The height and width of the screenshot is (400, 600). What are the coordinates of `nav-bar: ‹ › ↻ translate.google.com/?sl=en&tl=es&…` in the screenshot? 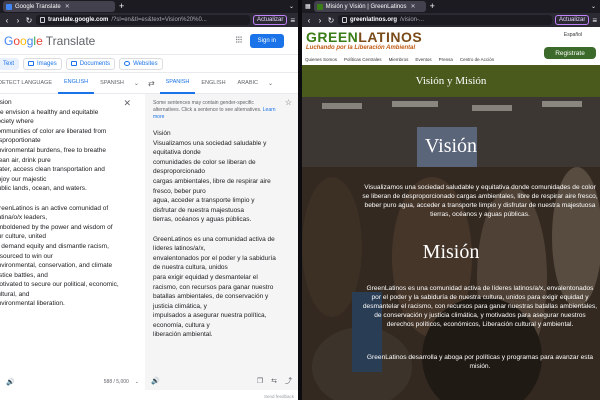 It's located at (149, 20).